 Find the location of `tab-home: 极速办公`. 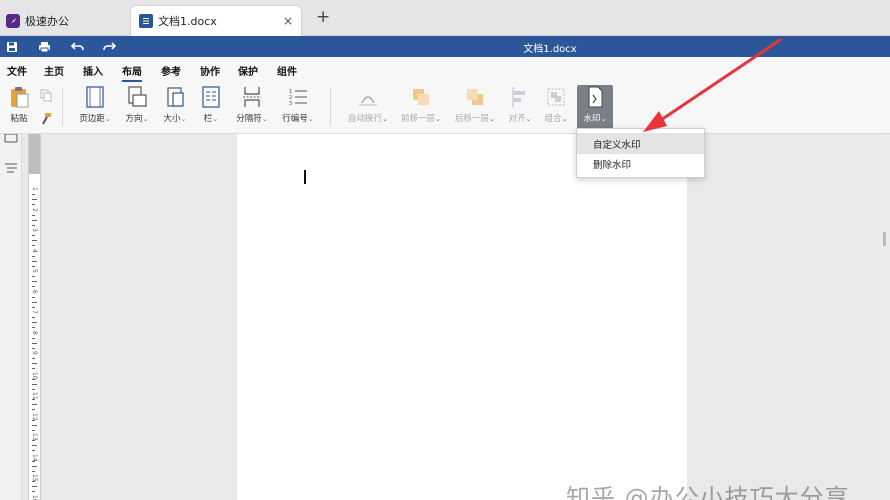

tab-home: 极速办公 is located at coordinates (63, 20).